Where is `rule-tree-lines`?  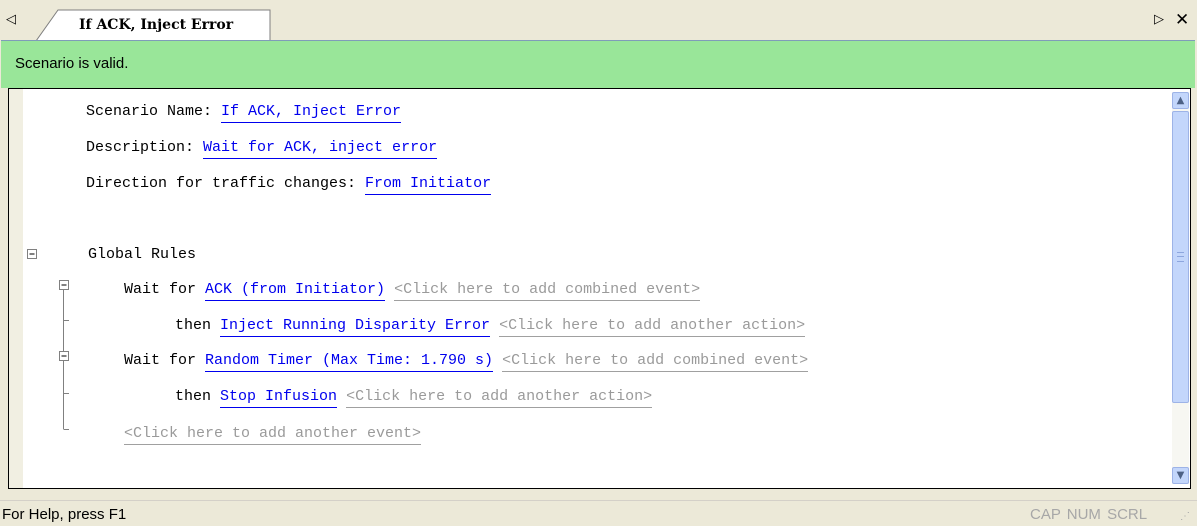 rule-tree-lines is located at coordinates (48, 339).